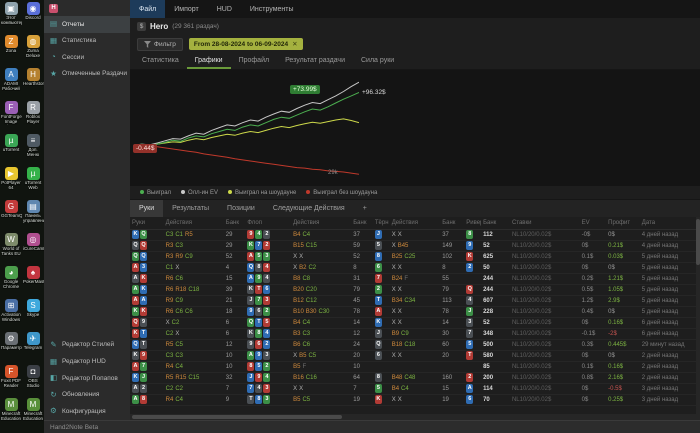  What do you see at coordinates (544, 223) in the screenshot?
I see `column-header-11: Ставки` at bounding box center [544, 223].